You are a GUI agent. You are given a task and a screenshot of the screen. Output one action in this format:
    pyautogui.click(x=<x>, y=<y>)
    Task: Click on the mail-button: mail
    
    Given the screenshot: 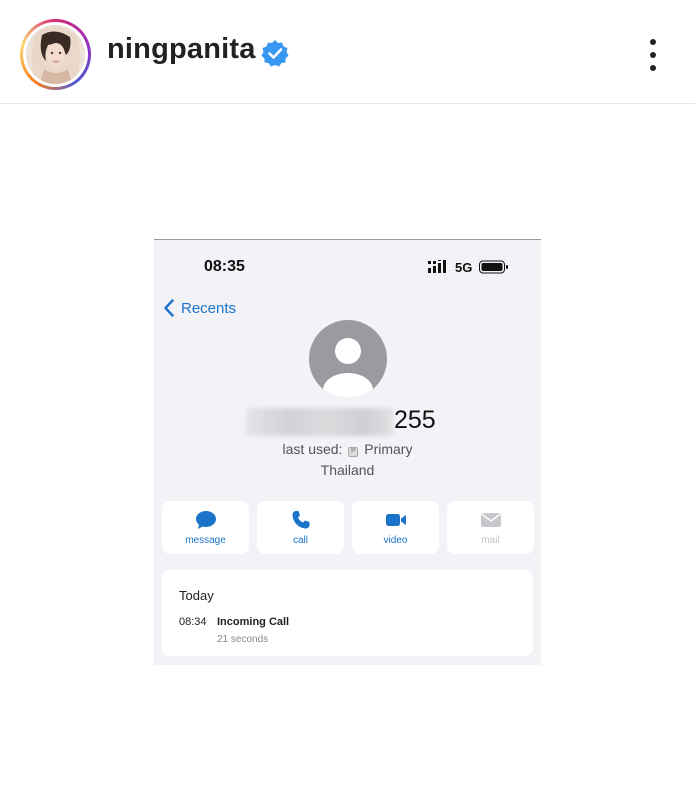 What is the action you would take?
    pyautogui.click(x=490, y=527)
    